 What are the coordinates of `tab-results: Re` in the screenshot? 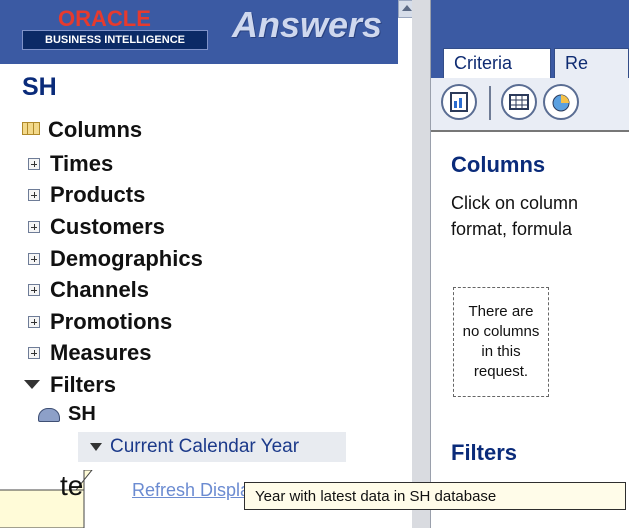 It's located at (591, 63).